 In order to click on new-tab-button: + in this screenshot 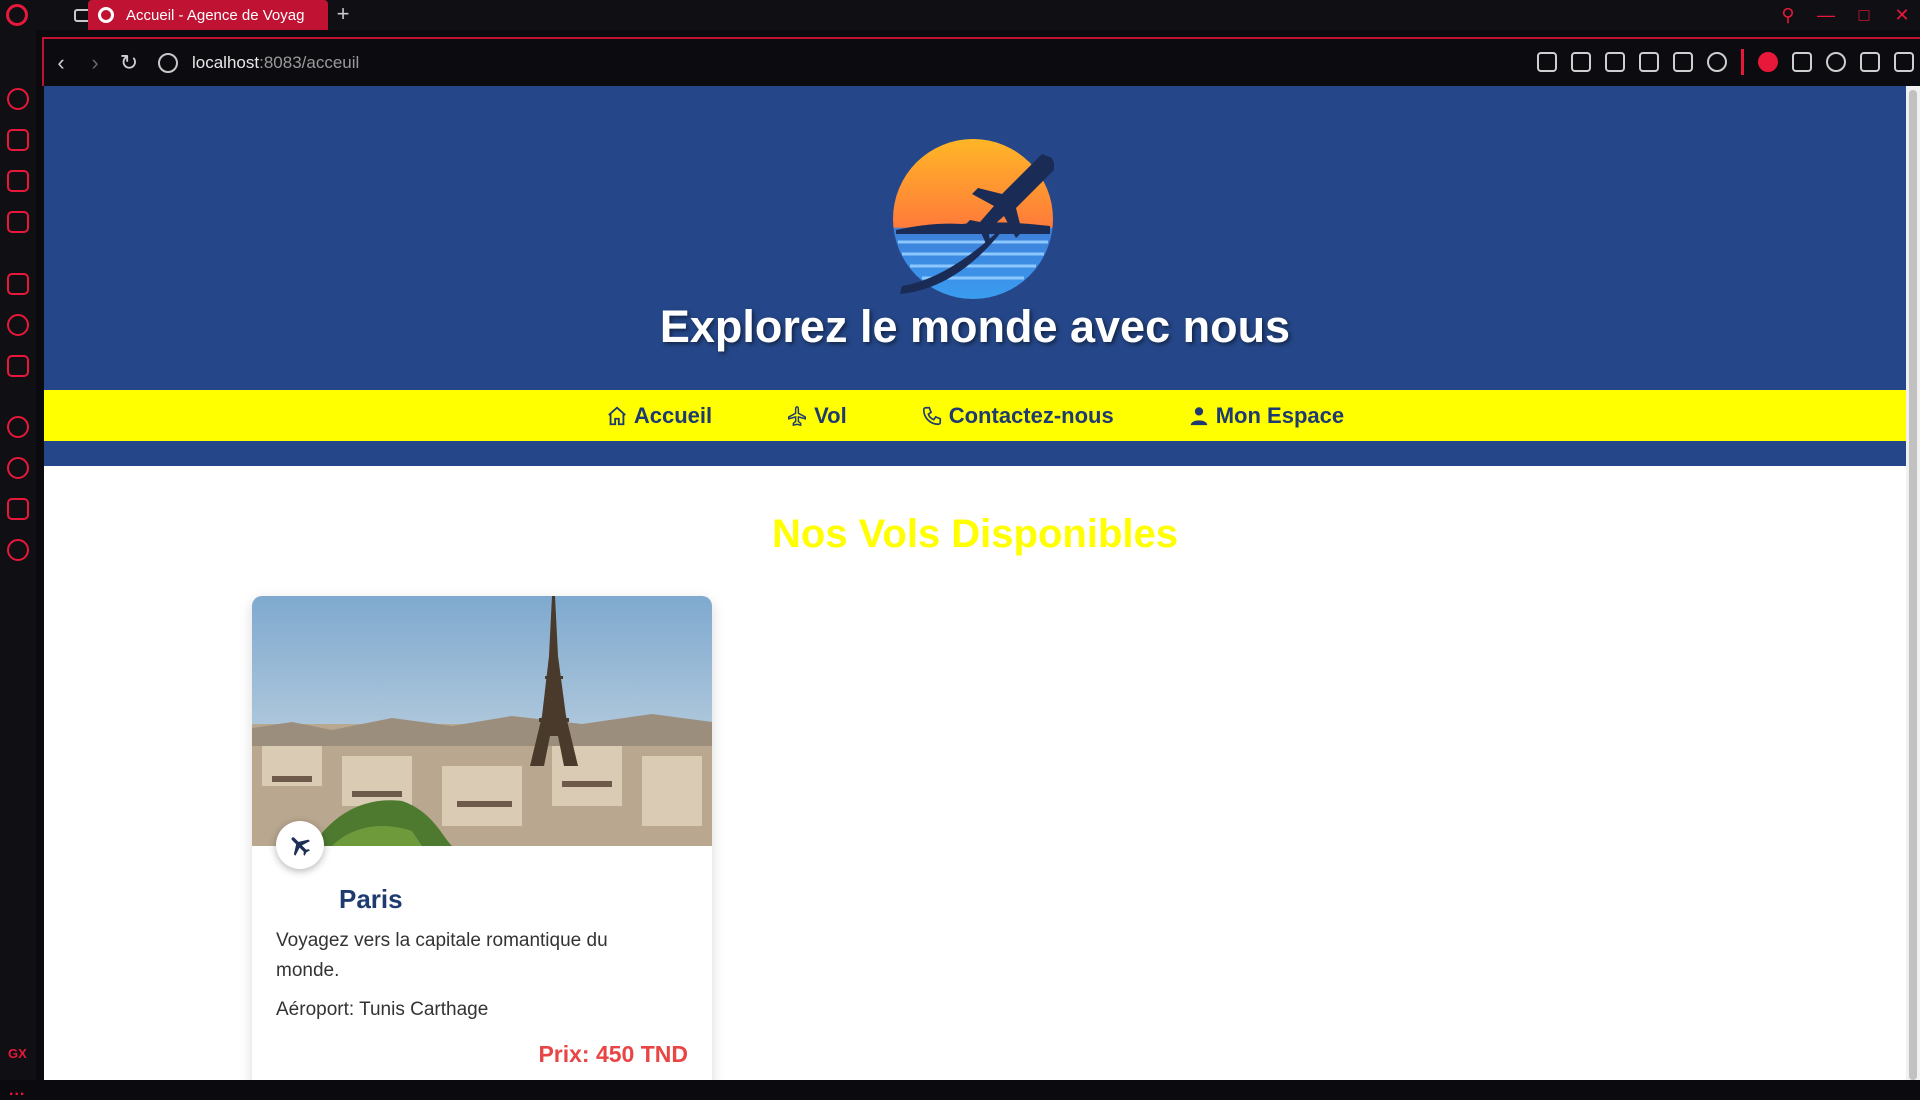, I will do `click(343, 14)`.